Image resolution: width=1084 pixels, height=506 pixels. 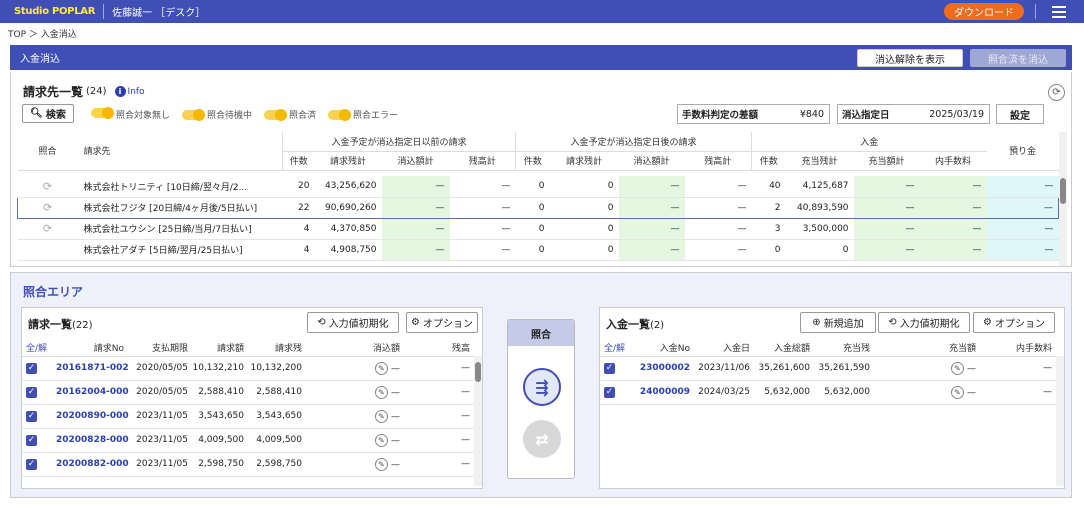 What do you see at coordinates (159, 13) in the screenshot?
I see `user-name: 佐藤誠一 ［デスク］` at bounding box center [159, 13].